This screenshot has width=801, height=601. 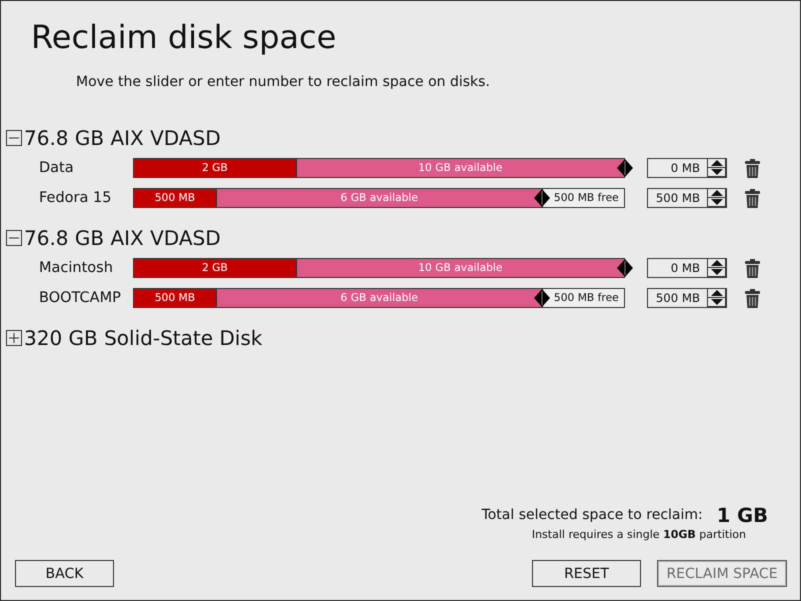 What do you see at coordinates (75, 198) in the screenshot?
I see `partition-name: Fedora 15` at bounding box center [75, 198].